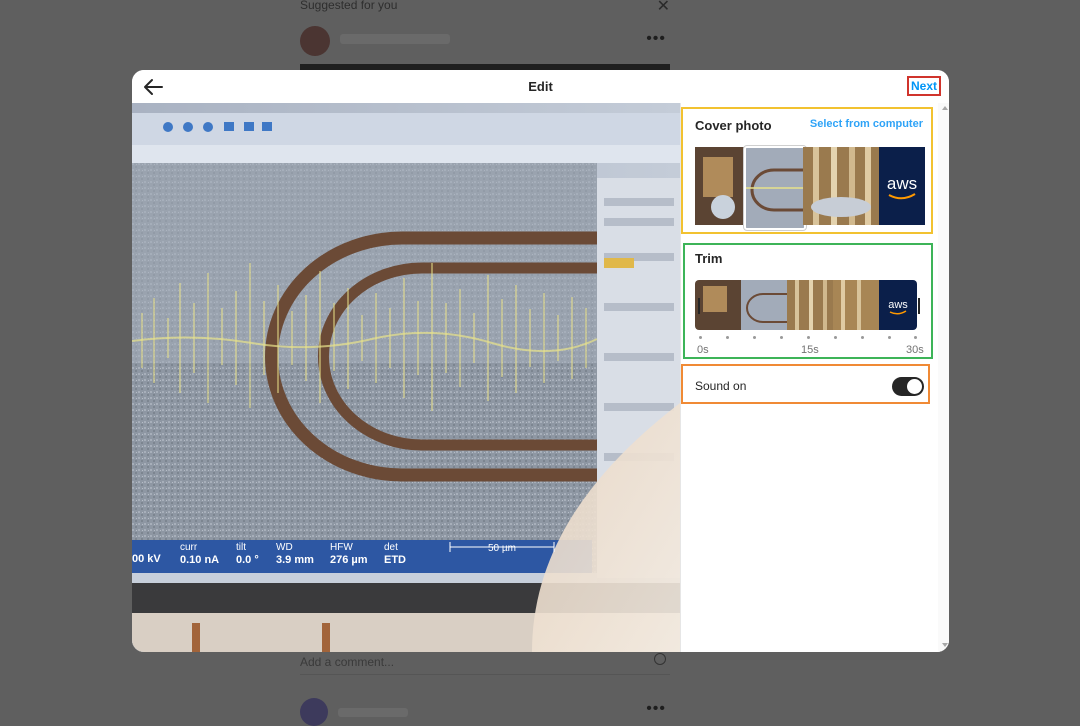  What do you see at coordinates (284, 547) in the screenshot?
I see `sem-label: WD` at bounding box center [284, 547].